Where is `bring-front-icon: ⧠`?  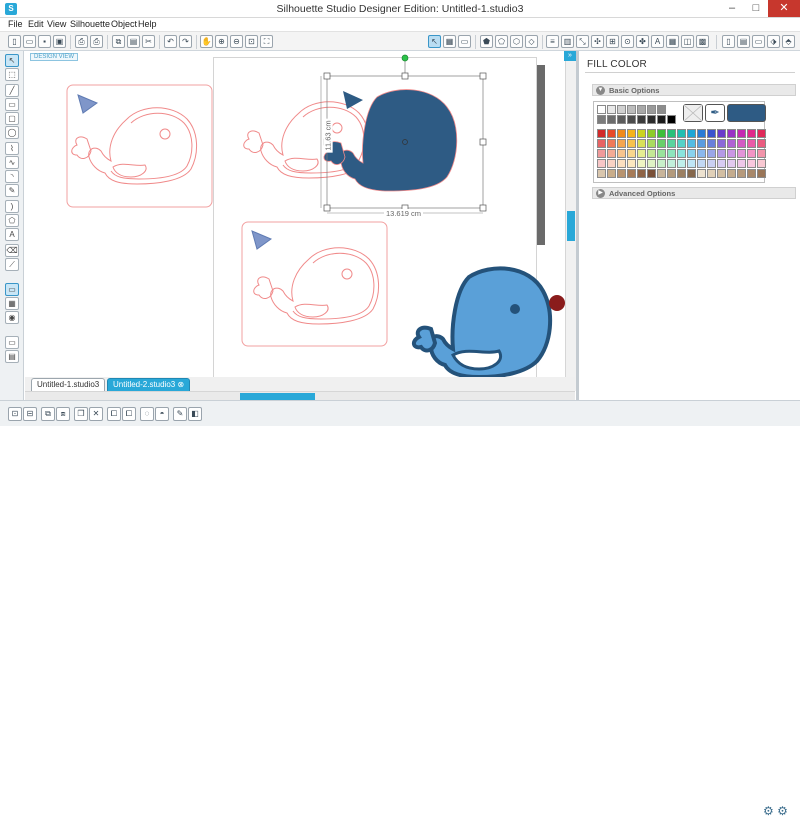
bring-front-icon: ⧠ is located at coordinates (114, 414).